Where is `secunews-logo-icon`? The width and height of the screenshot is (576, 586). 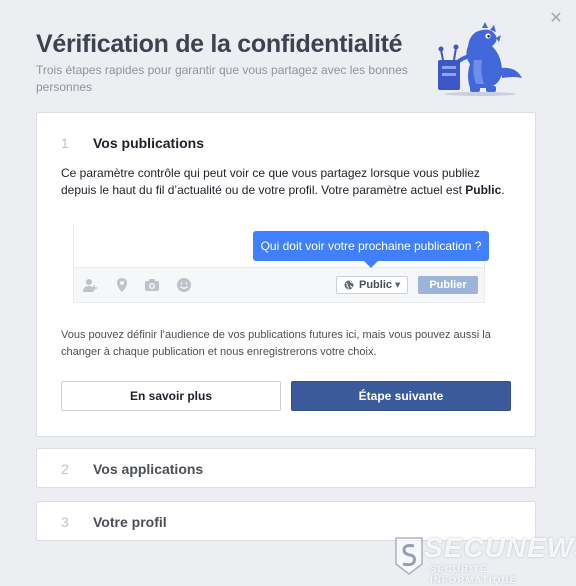 secunews-logo-icon is located at coordinates (409, 556).